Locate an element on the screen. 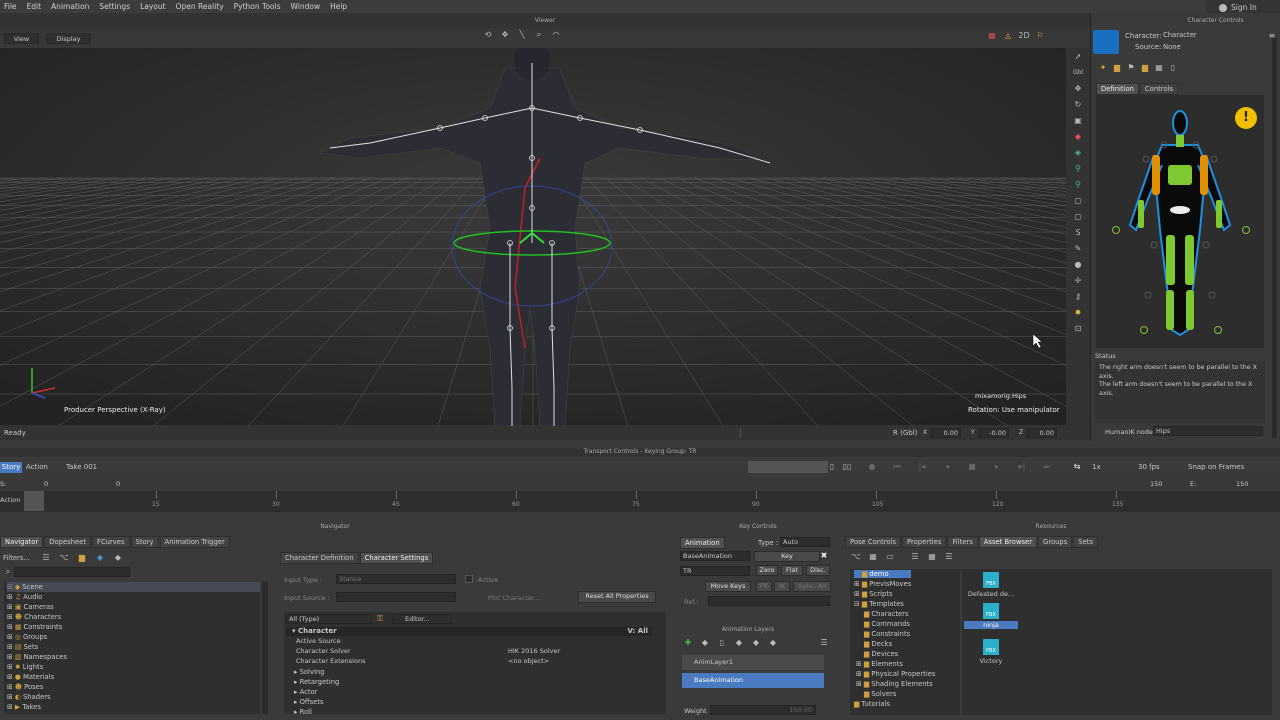 This screenshot has height=720, width=1280. menu-edit: Edit is located at coordinates (35, 6).